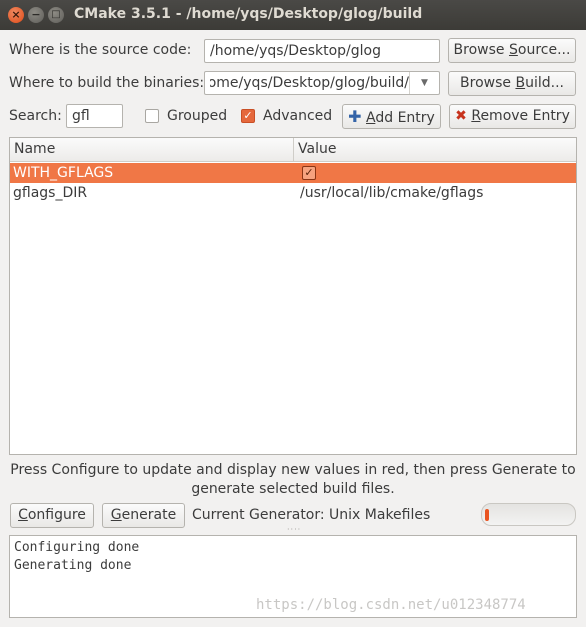 This screenshot has height=627, width=586. I want to click on log-line: Generating done, so click(73, 565).